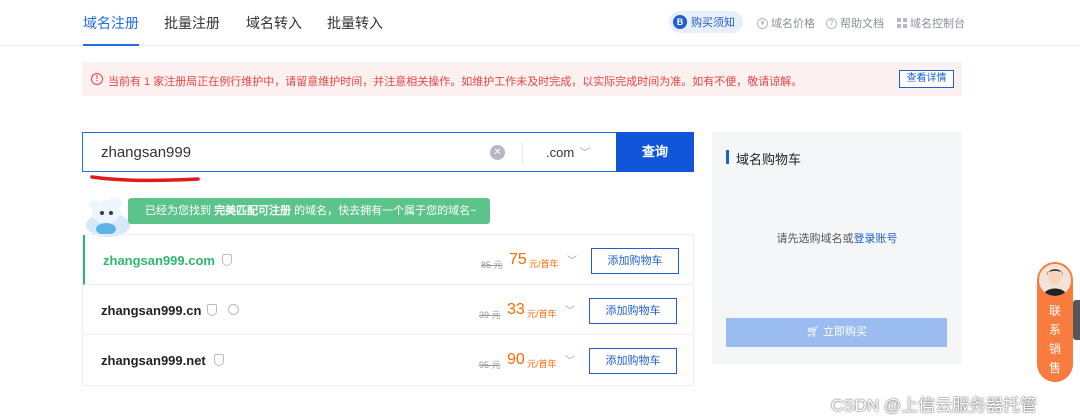 The height and width of the screenshot is (418, 1080). Describe the element at coordinates (108, 217) in the screenshot. I see `mascot-icon` at that location.